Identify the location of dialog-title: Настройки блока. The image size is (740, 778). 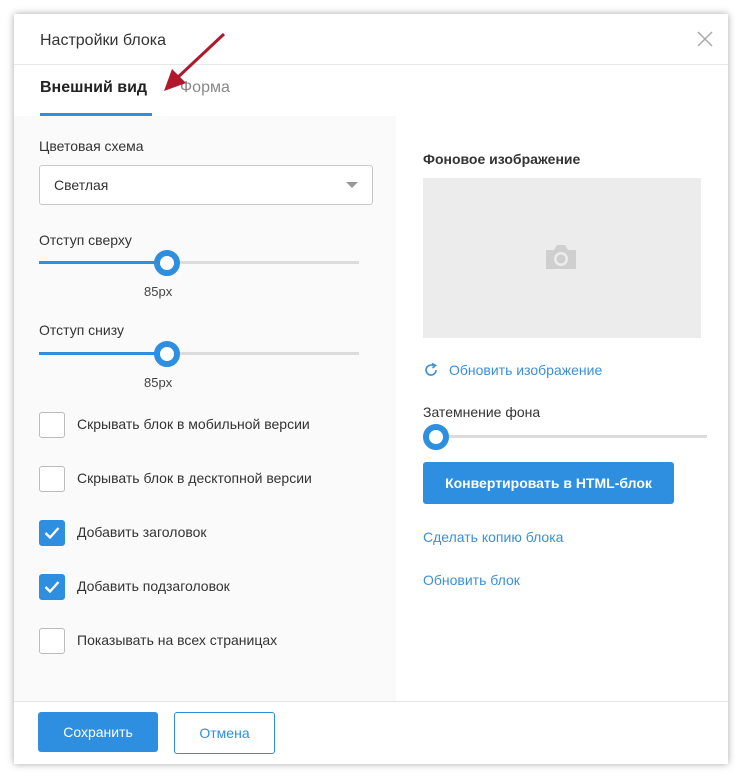
(103, 40).